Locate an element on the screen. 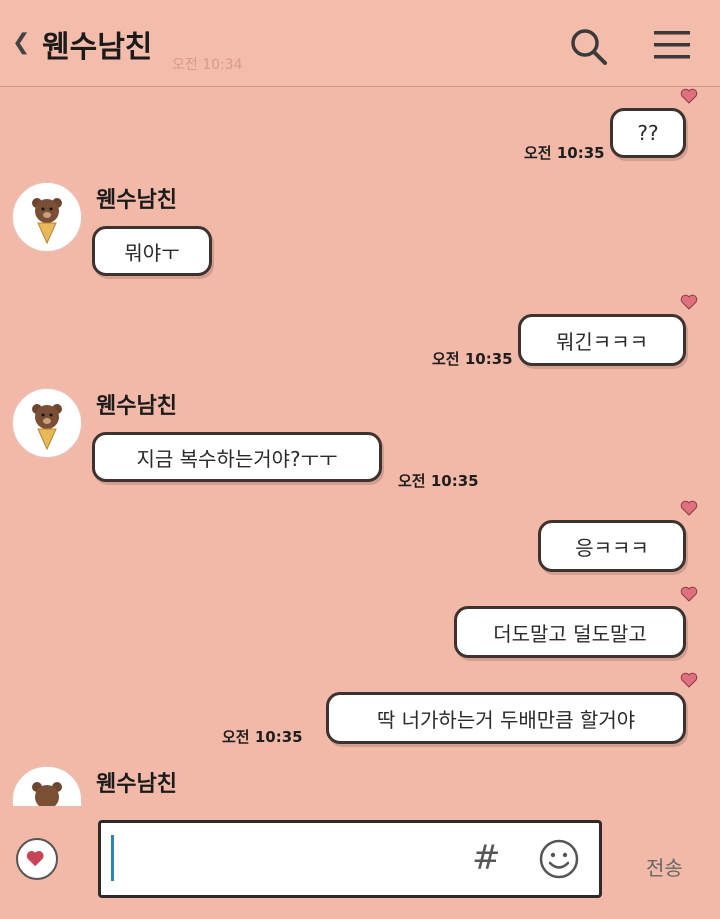 This screenshot has height=919, width=720. send-button: 전송 is located at coordinates (664, 866).